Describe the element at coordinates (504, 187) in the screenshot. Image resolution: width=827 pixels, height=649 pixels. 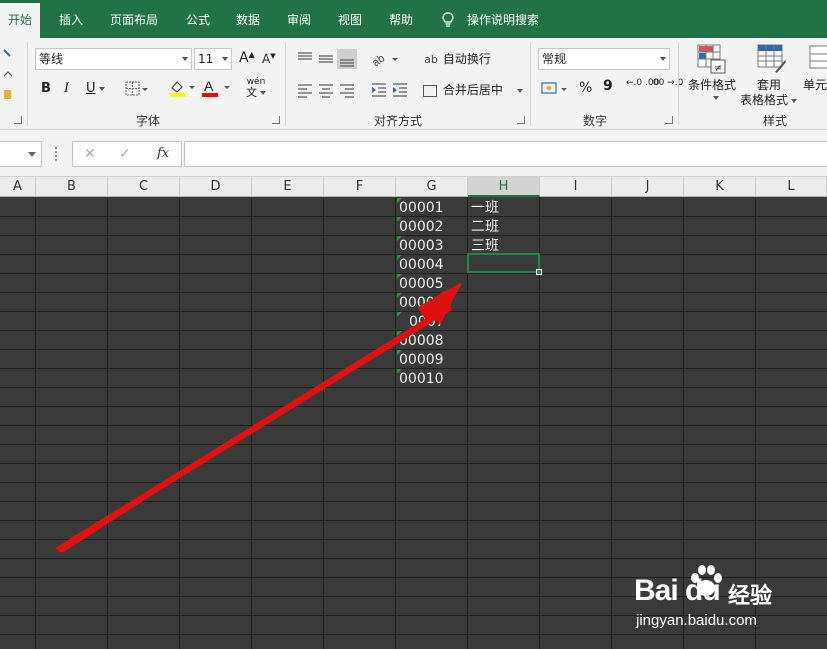
I see `column-header-h: H` at that location.